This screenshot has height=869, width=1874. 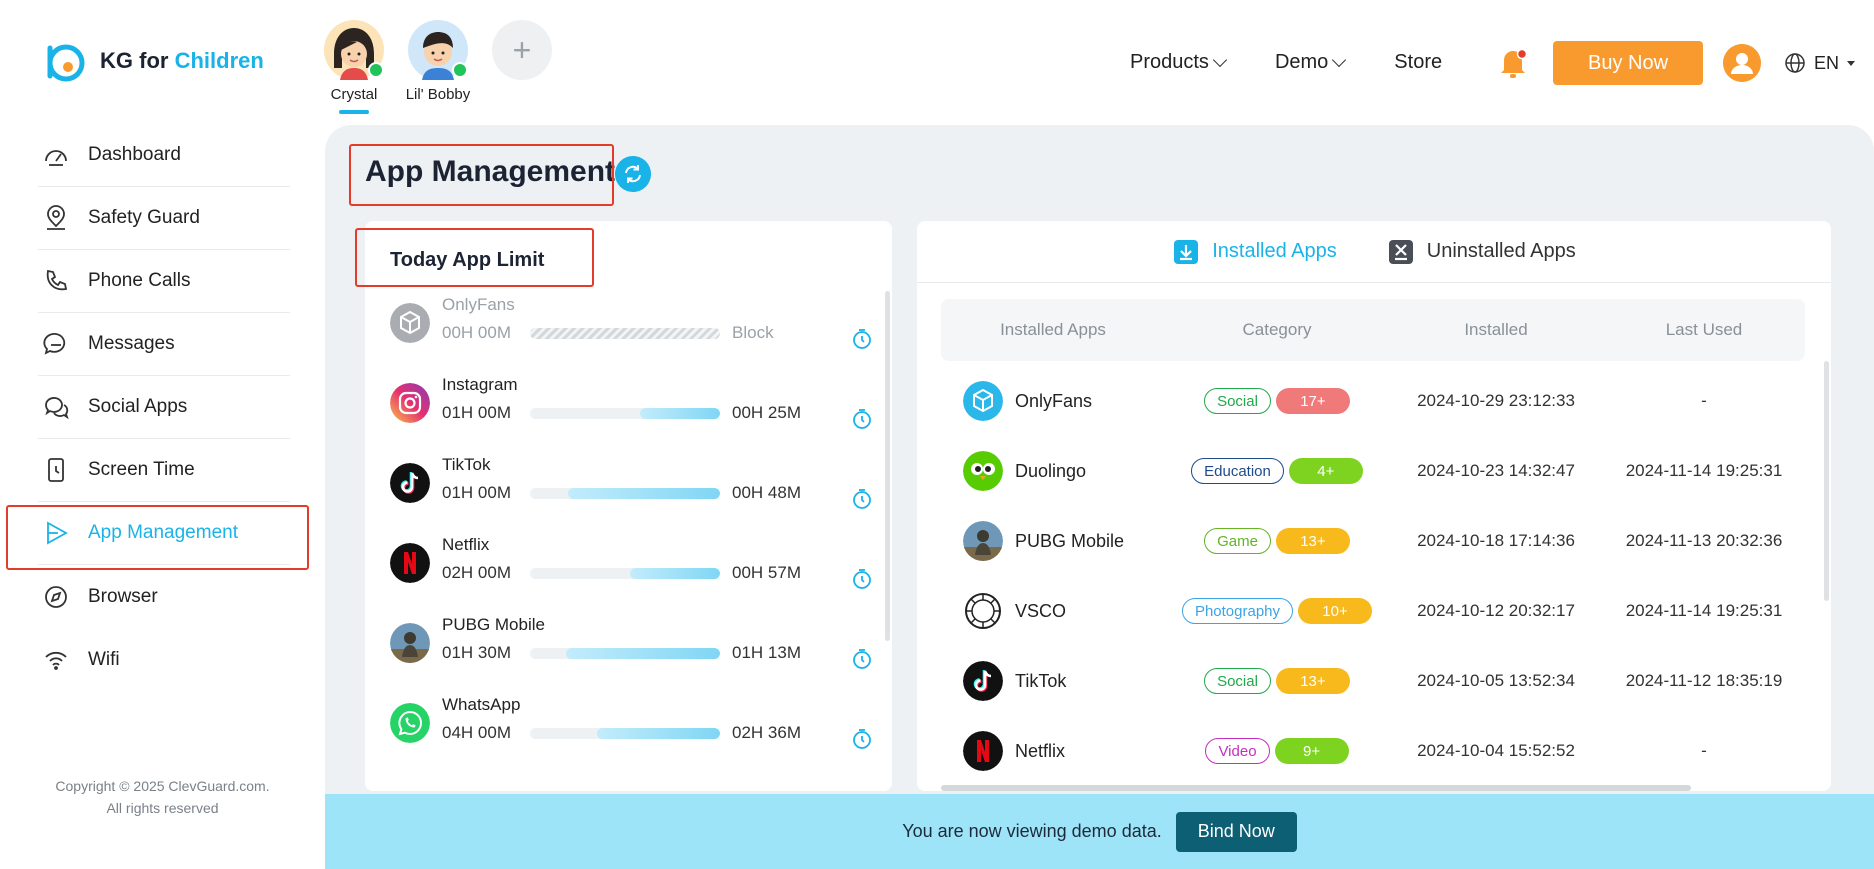 What do you see at coordinates (630, 413) in the screenshot?
I see `limit-row-instagram: Instagram 01H 00M 00H 25M` at bounding box center [630, 413].